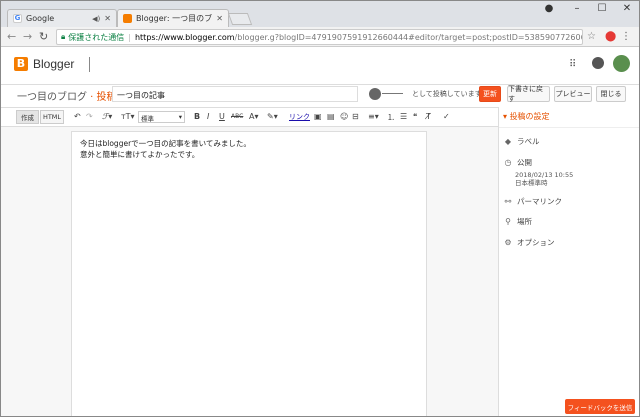  Describe the element at coordinates (524, 221) in the screenshot. I see `sidebar-item-label: 場所` at that location.